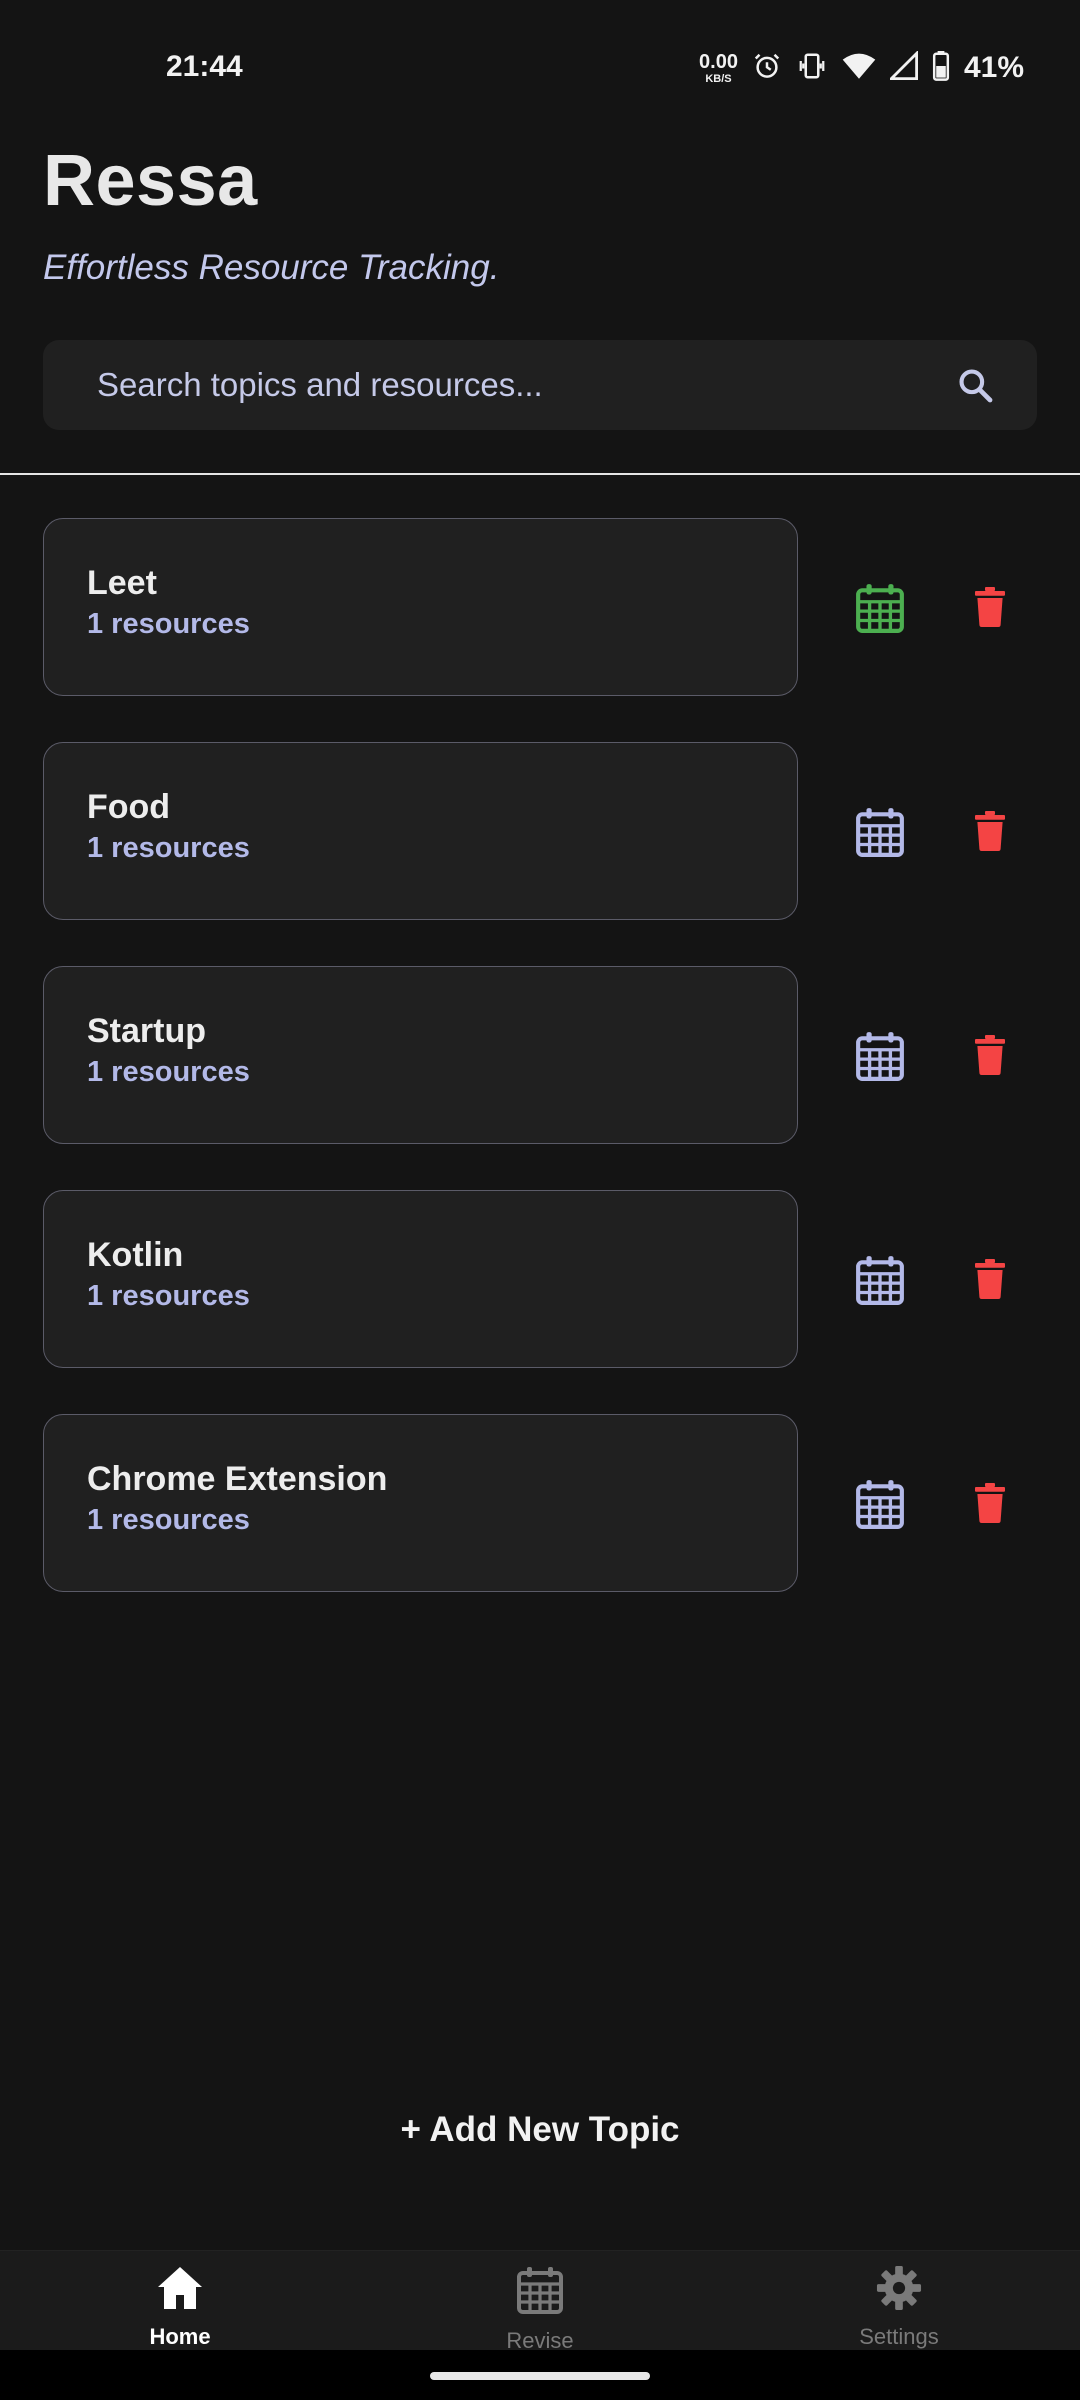 This screenshot has width=1080, height=2400. What do you see at coordinates (540, 2130) in the screenshot?
I see `add-topic-button: + Add New Topic` at bounding box center [540, 2130].